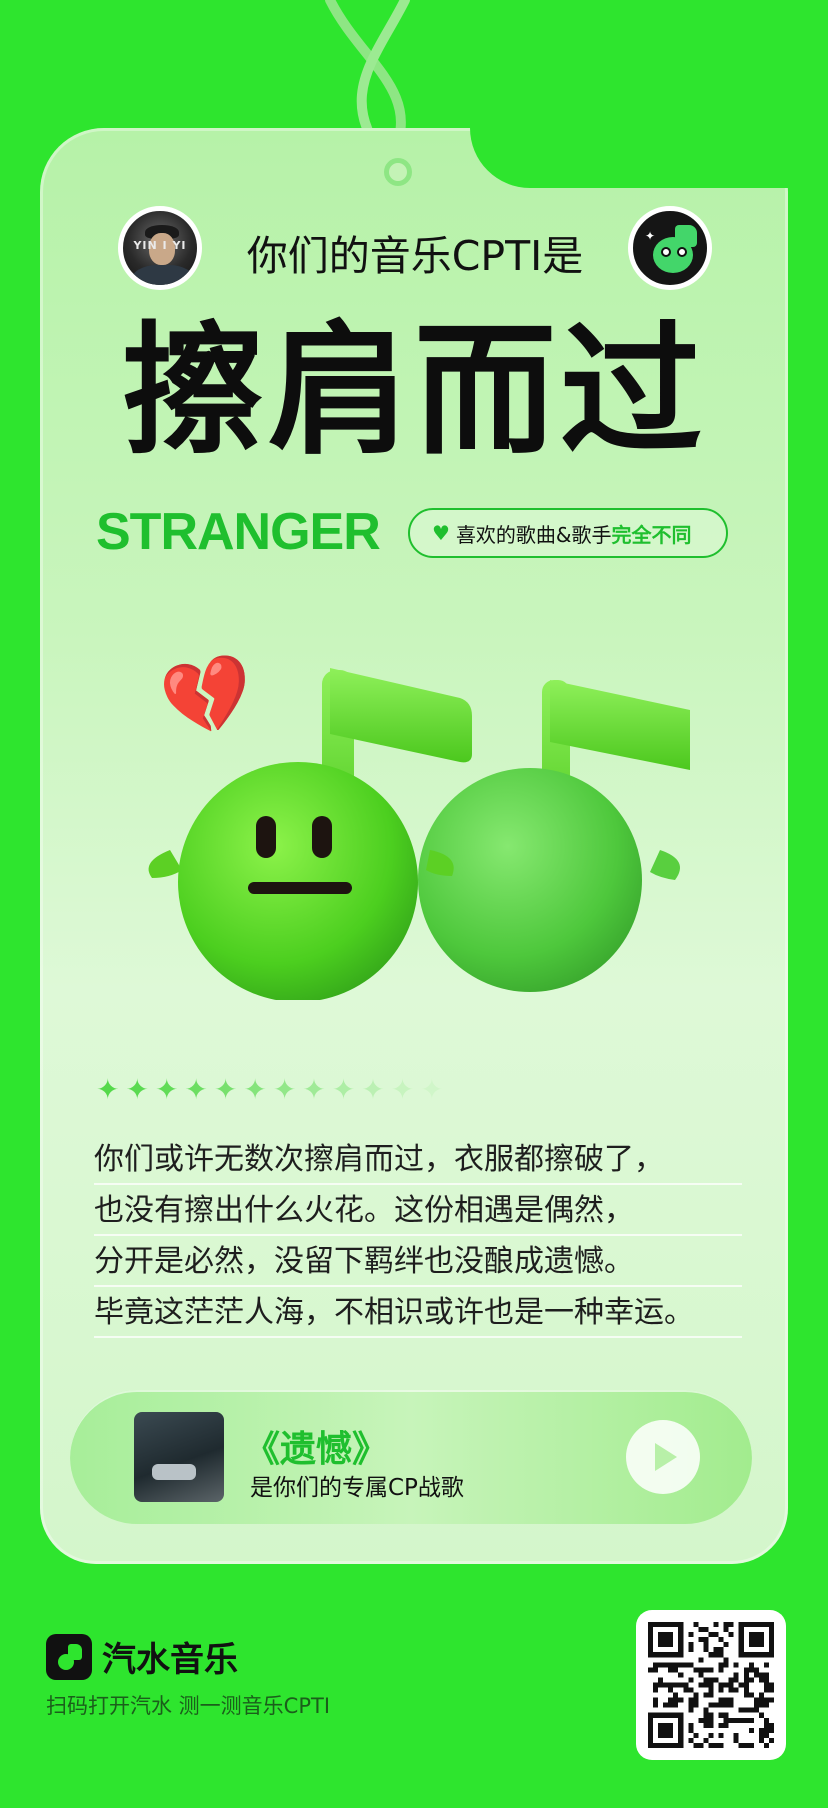 The width and height of the screenshot is (828, 1808). Describe the element at coordinates (418, 1261) in the screenshot. I see `description-line: 分开是必然，没留下羁绊也没酿成遗憾。` at that location.